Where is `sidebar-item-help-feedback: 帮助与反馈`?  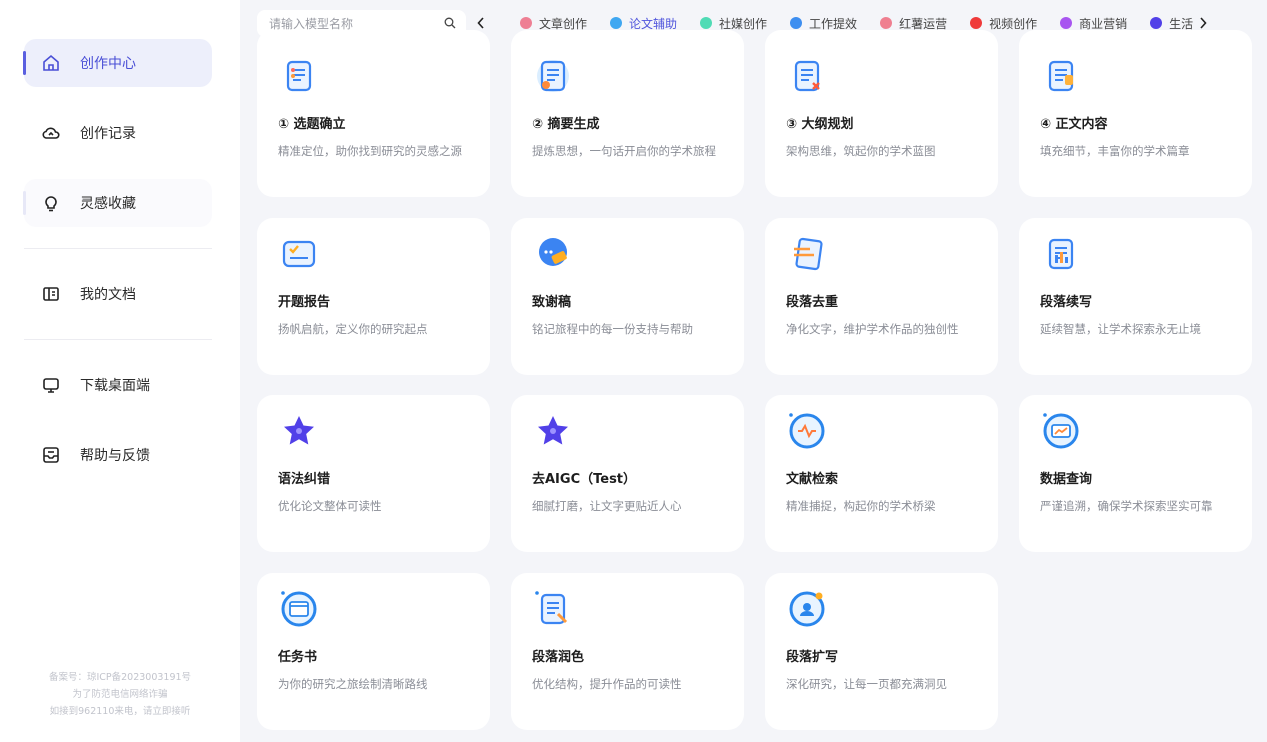
sidebar-item-help-feedback: 帮助与反馈 is located at coordinates (118, 455).